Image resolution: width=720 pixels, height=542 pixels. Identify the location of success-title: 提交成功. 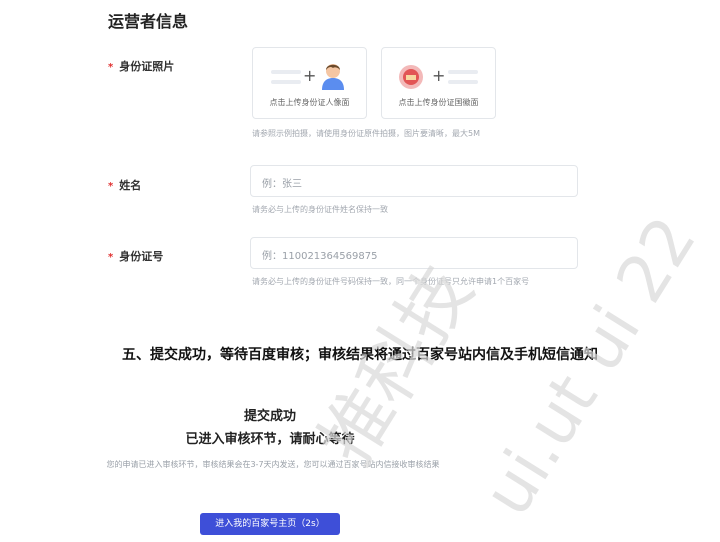
(269, 416).